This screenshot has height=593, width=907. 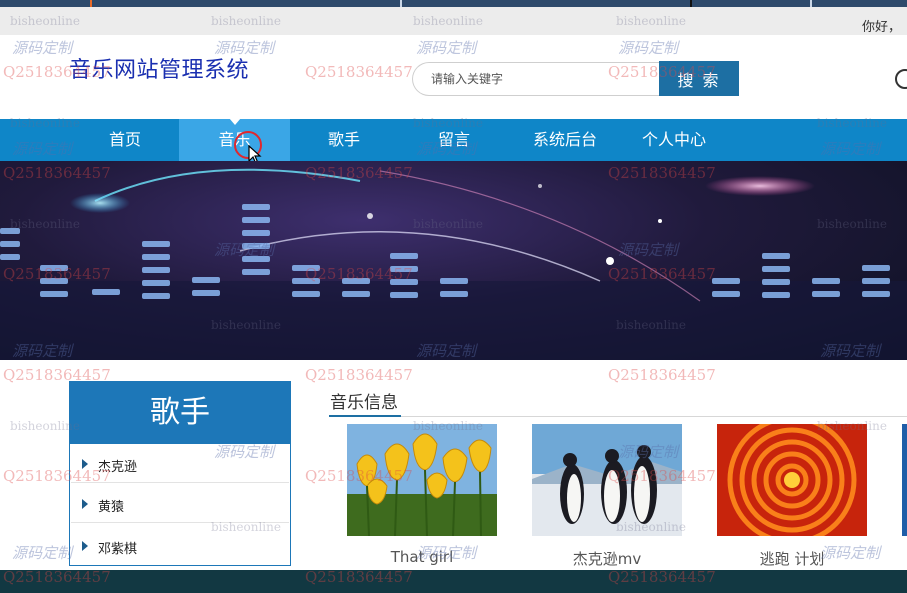 I want to click on singer-panel: 歌手 杰克逊 黄猿 邓紫棋, so click(x=180, y=473).